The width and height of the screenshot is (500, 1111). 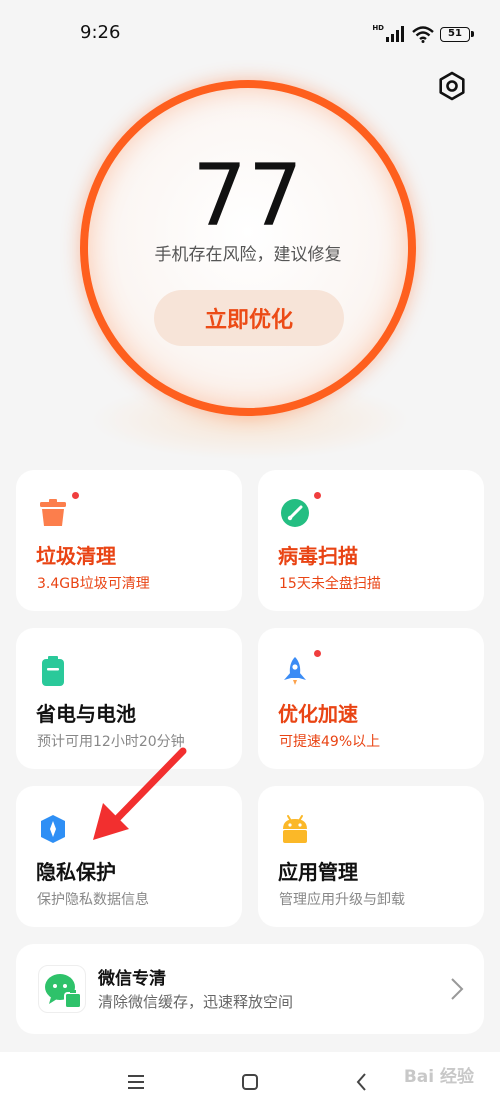 I want to click on virus-scan-icon, so click(x=295, y=513).